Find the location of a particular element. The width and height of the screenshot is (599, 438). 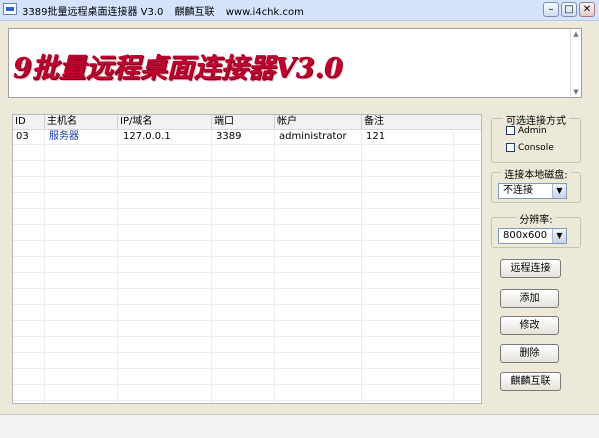

minimize-button: – is located at coordinates (551, 9).